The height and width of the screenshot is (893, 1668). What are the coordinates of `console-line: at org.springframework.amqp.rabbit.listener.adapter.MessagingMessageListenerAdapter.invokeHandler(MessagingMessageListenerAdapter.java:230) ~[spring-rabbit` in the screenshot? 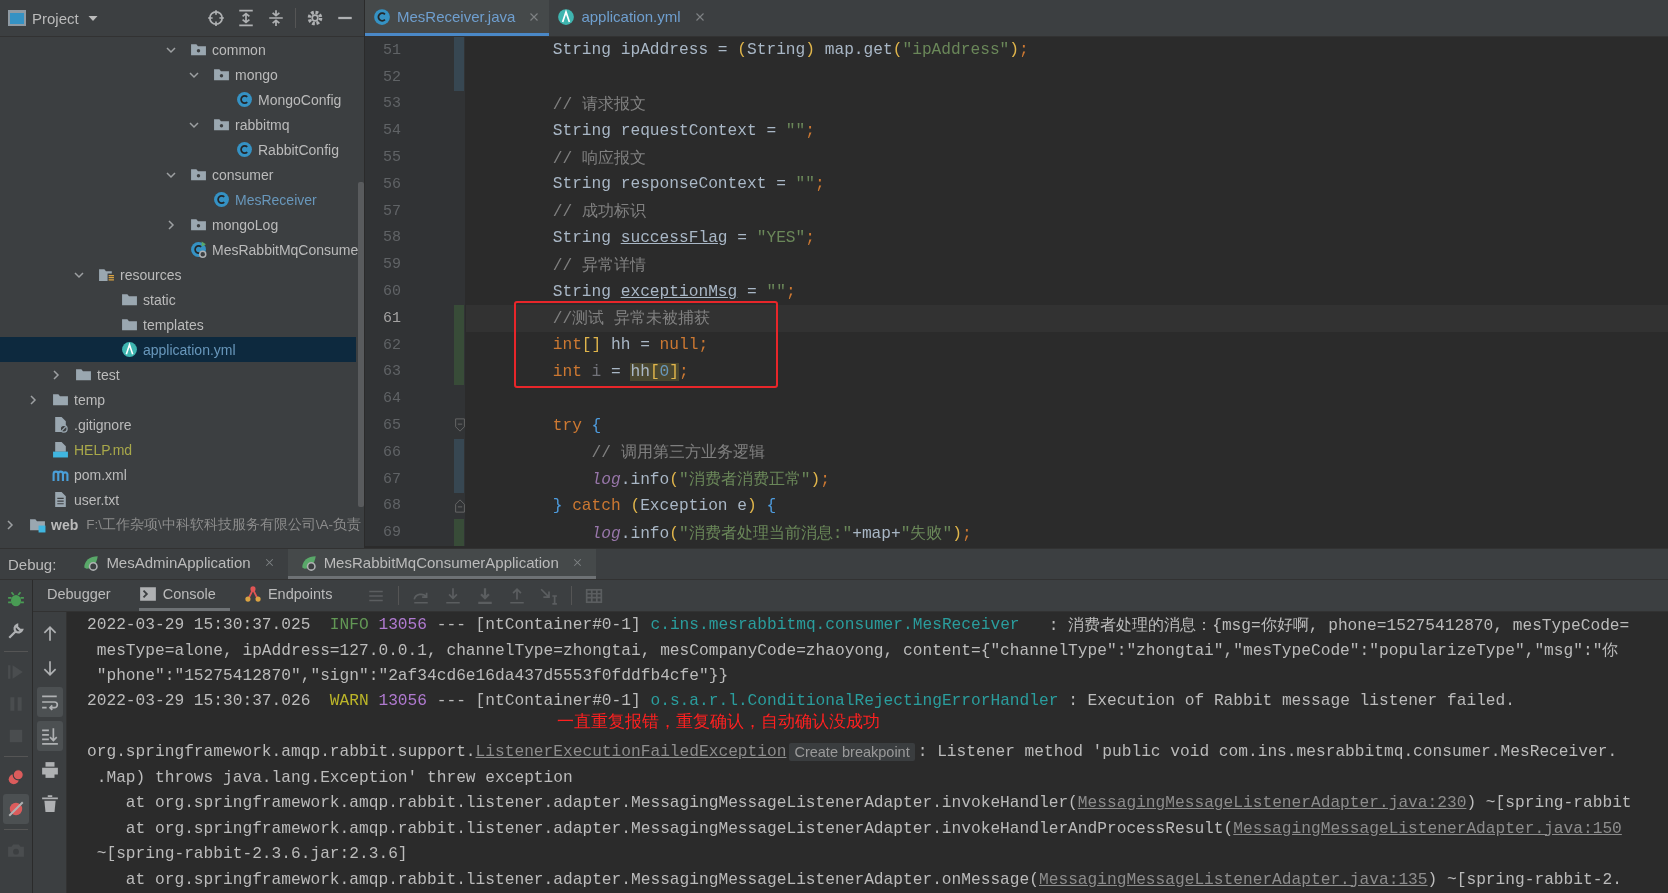 It's located at (878, 804).